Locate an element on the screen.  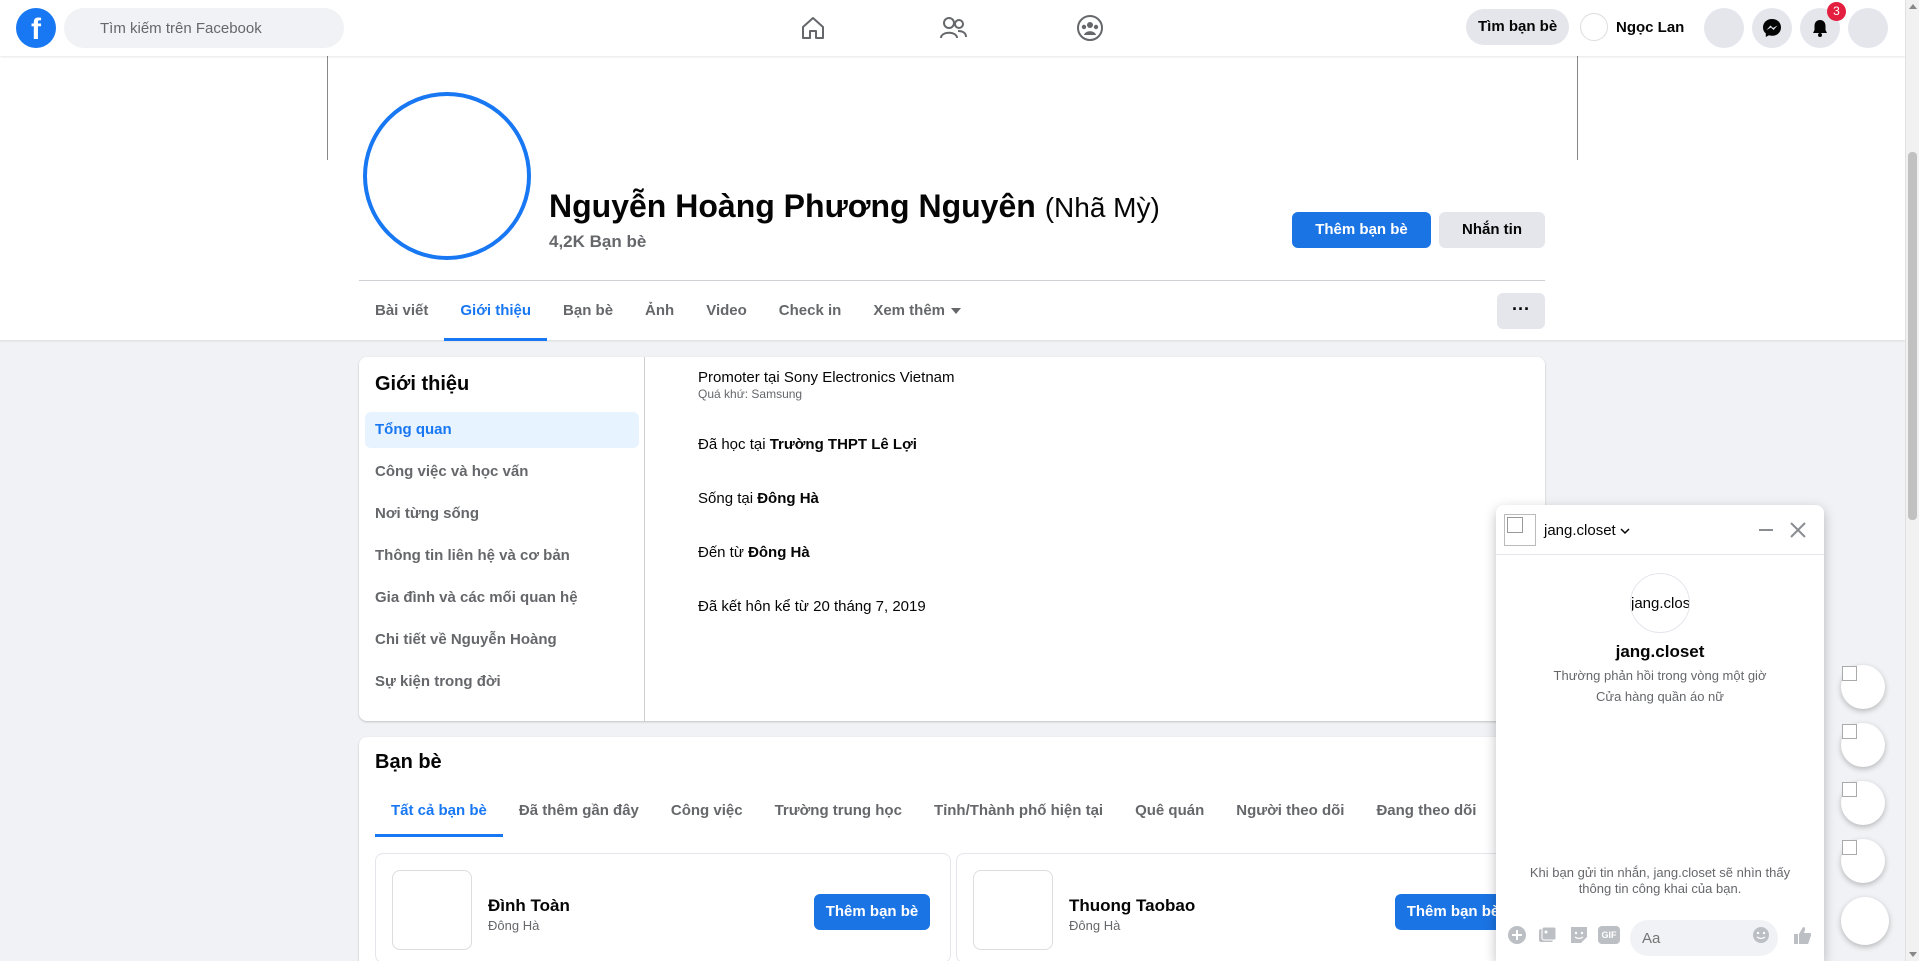
friends-tab-followers: Người theo dõi is located at coordinates (1290, 811).